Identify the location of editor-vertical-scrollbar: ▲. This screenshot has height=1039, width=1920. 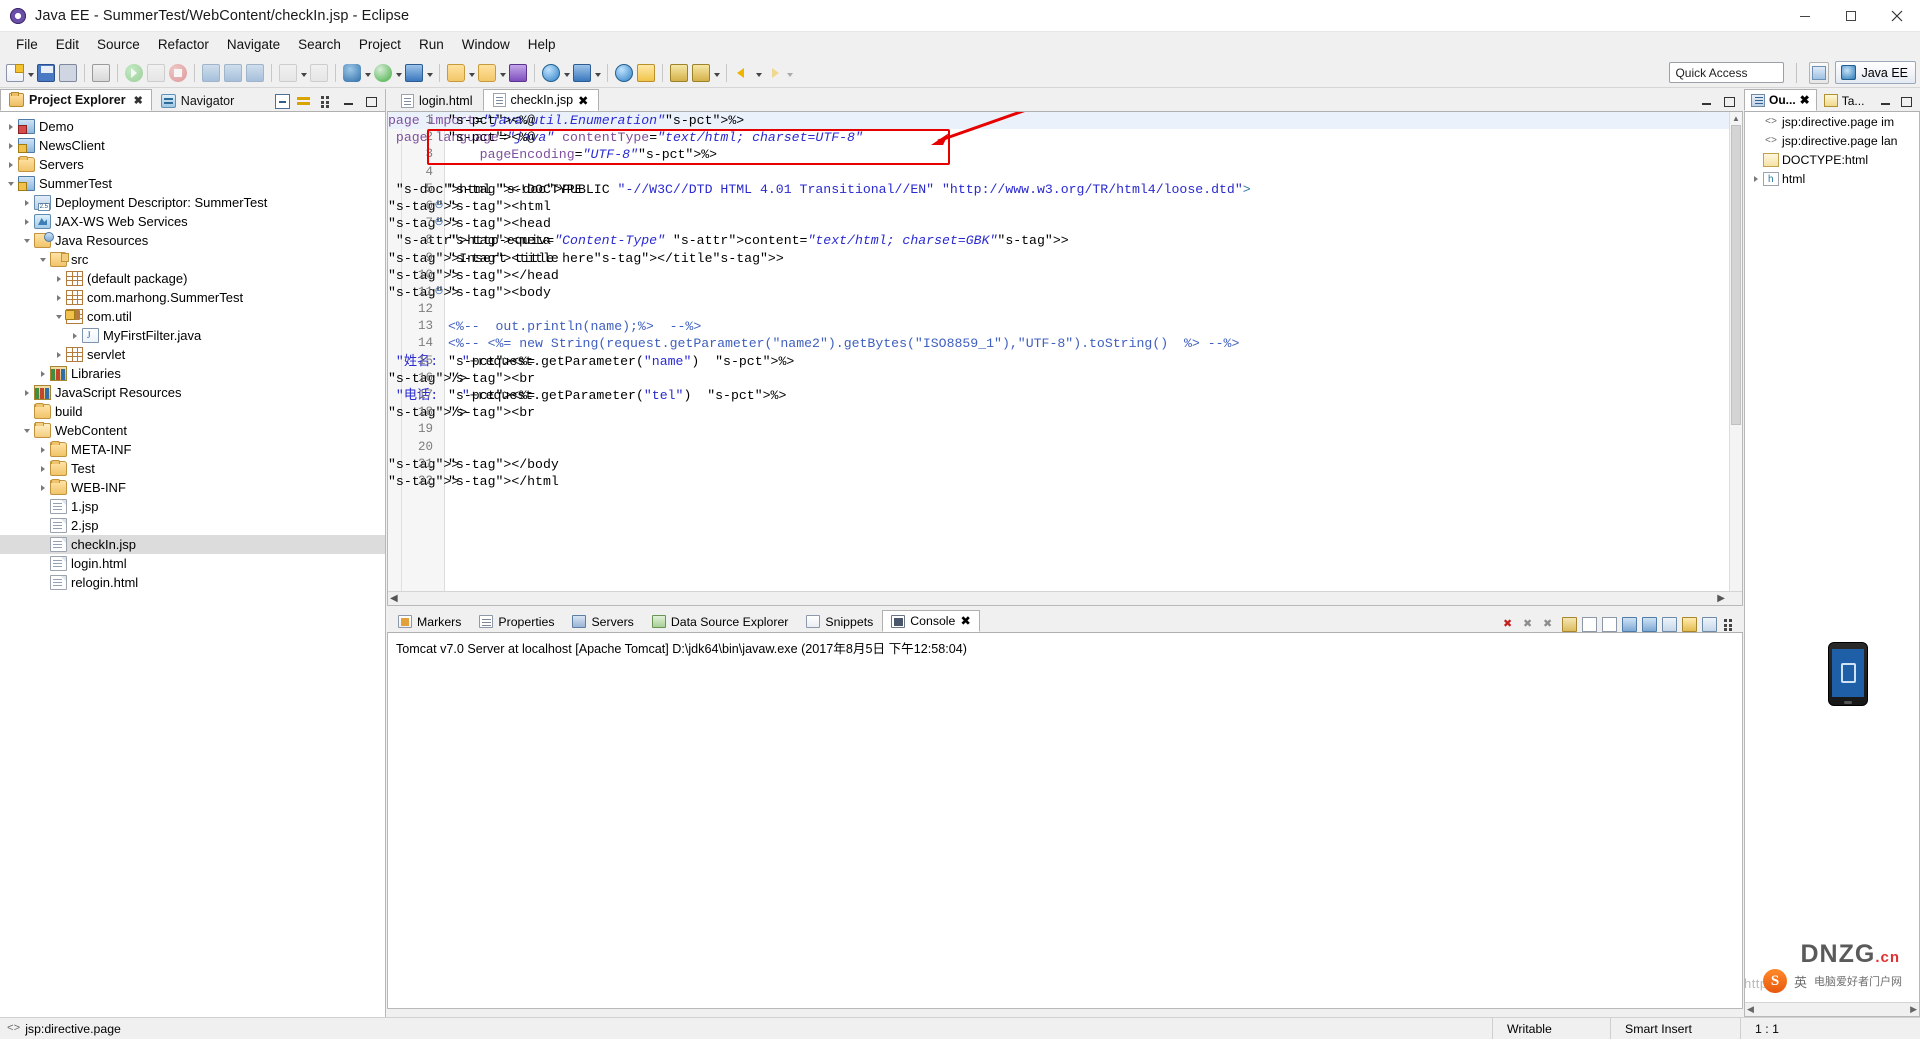
(1735, 351).